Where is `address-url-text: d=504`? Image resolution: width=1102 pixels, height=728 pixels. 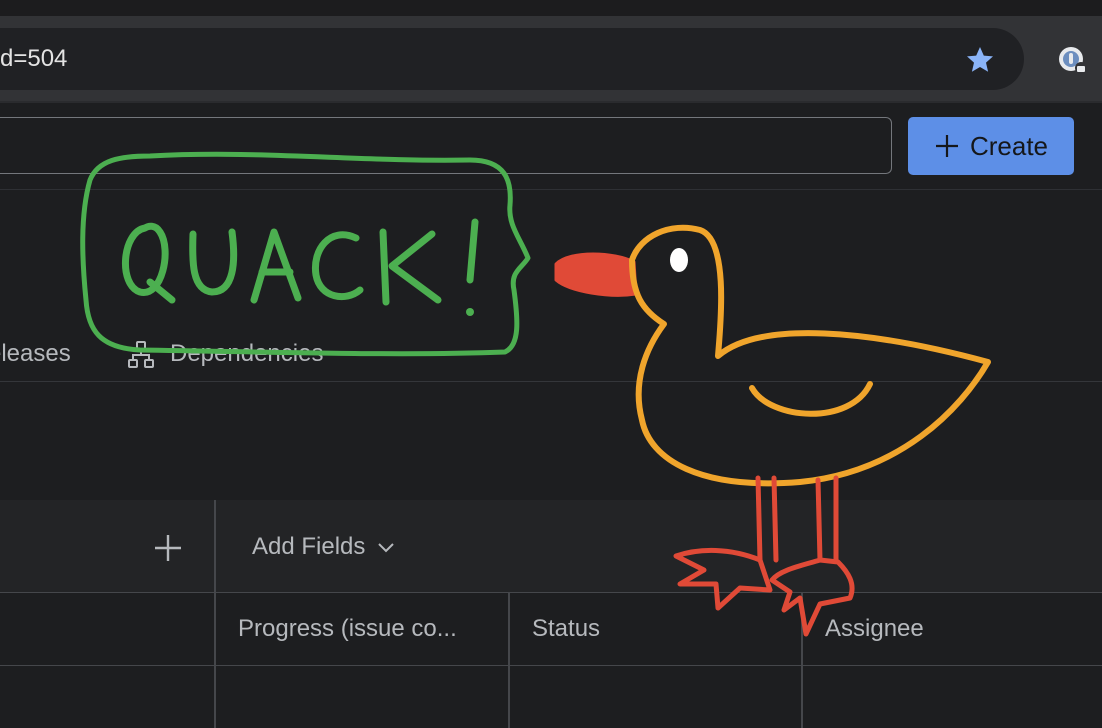
address-url-text: d=504 is located at coordinates (33, 59).